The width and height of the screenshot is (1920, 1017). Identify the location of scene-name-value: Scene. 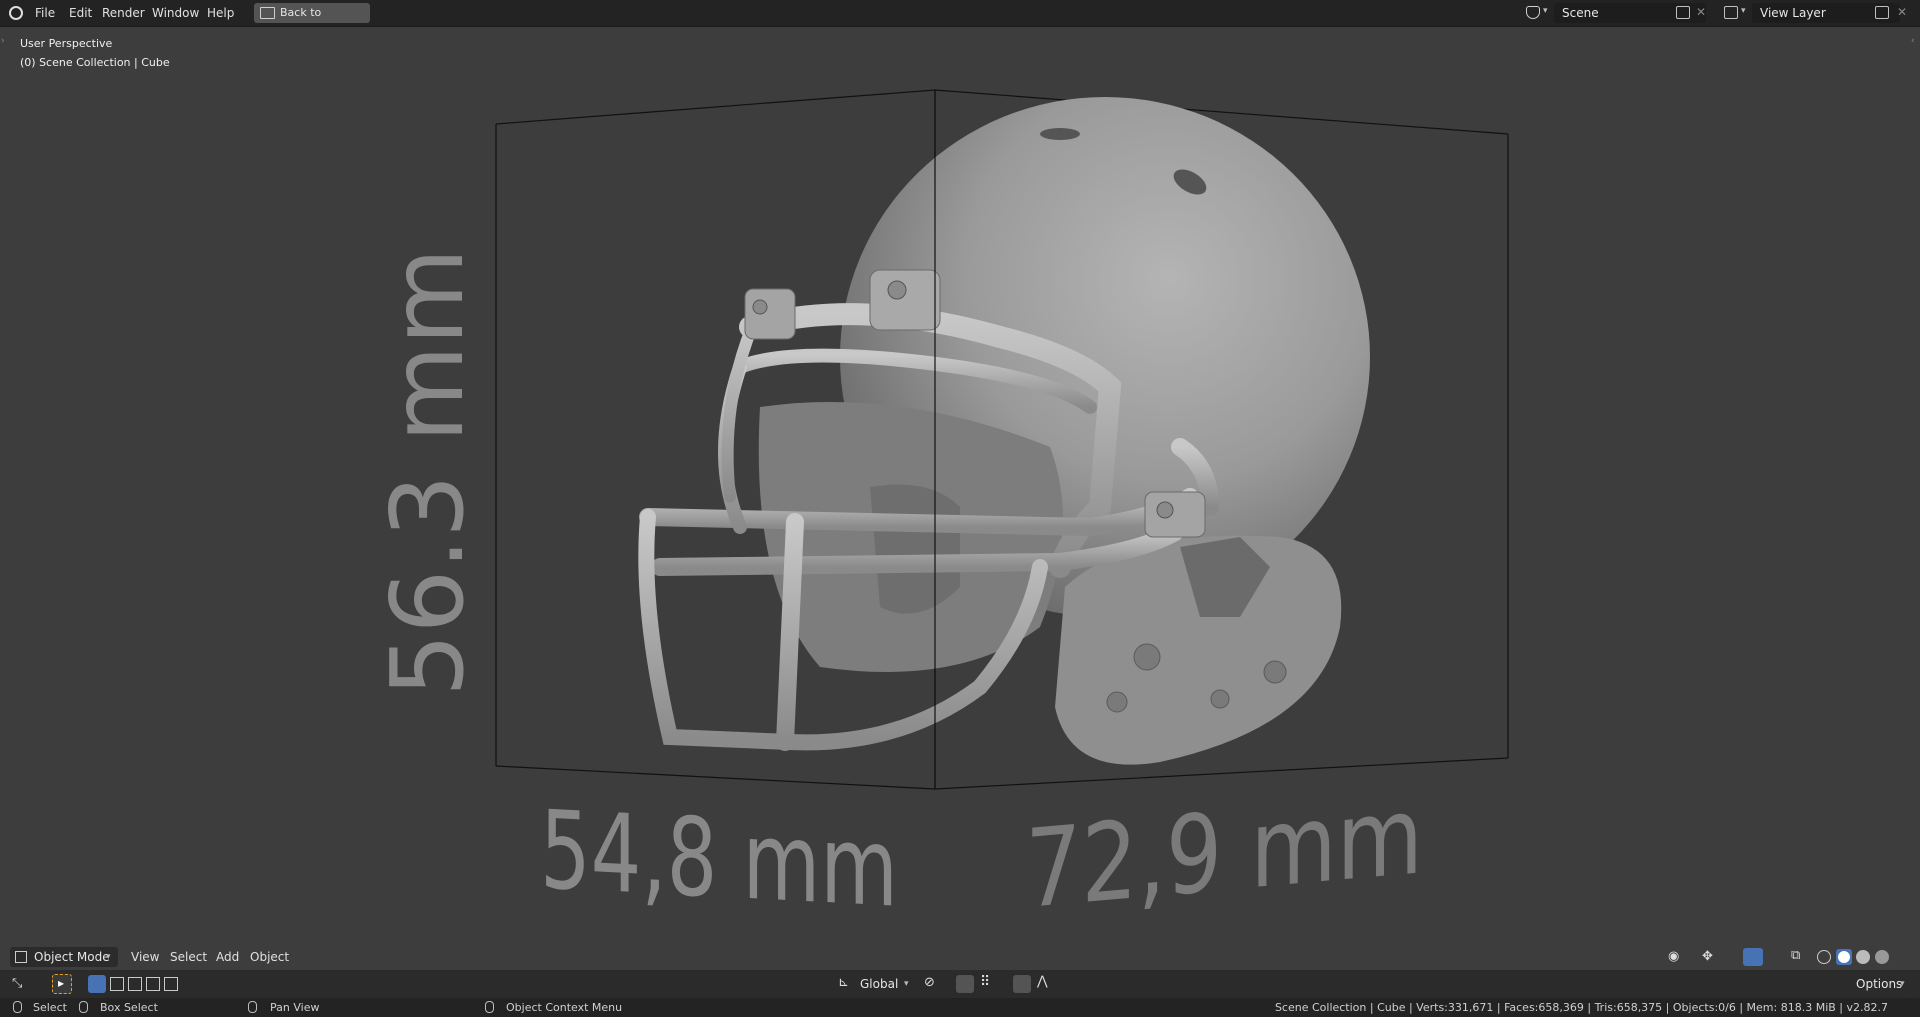
(1580, 13).